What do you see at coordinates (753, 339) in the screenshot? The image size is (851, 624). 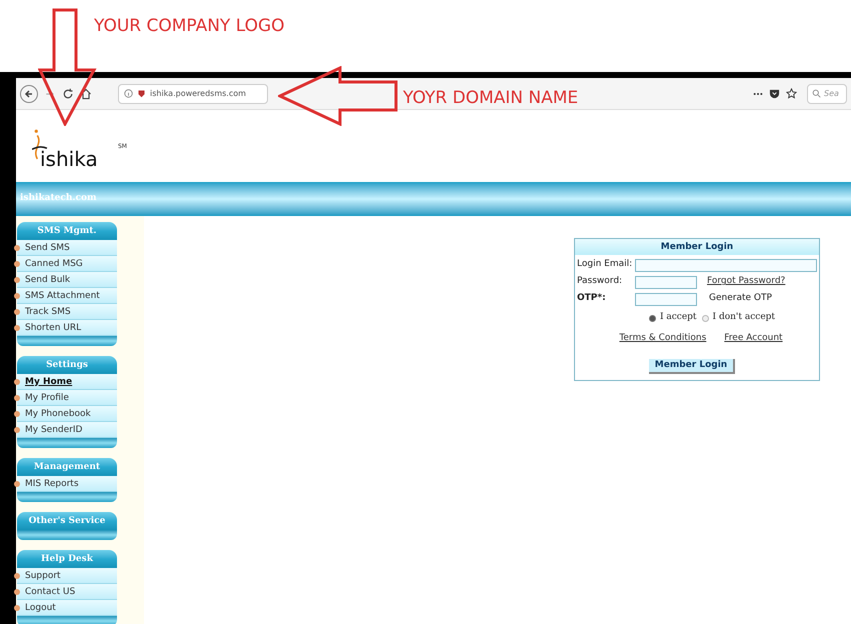 I see `footer-link: Free Account` at bounding box center [753, 339].